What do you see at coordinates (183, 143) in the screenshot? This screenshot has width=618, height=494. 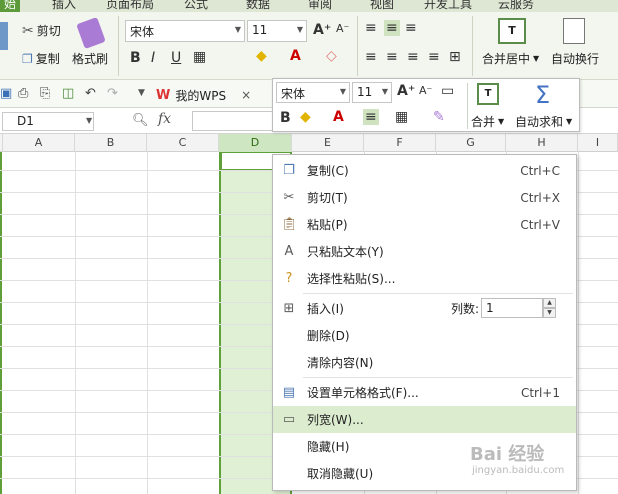 I see `column-header-c: C` at bounding box center [183, 143].